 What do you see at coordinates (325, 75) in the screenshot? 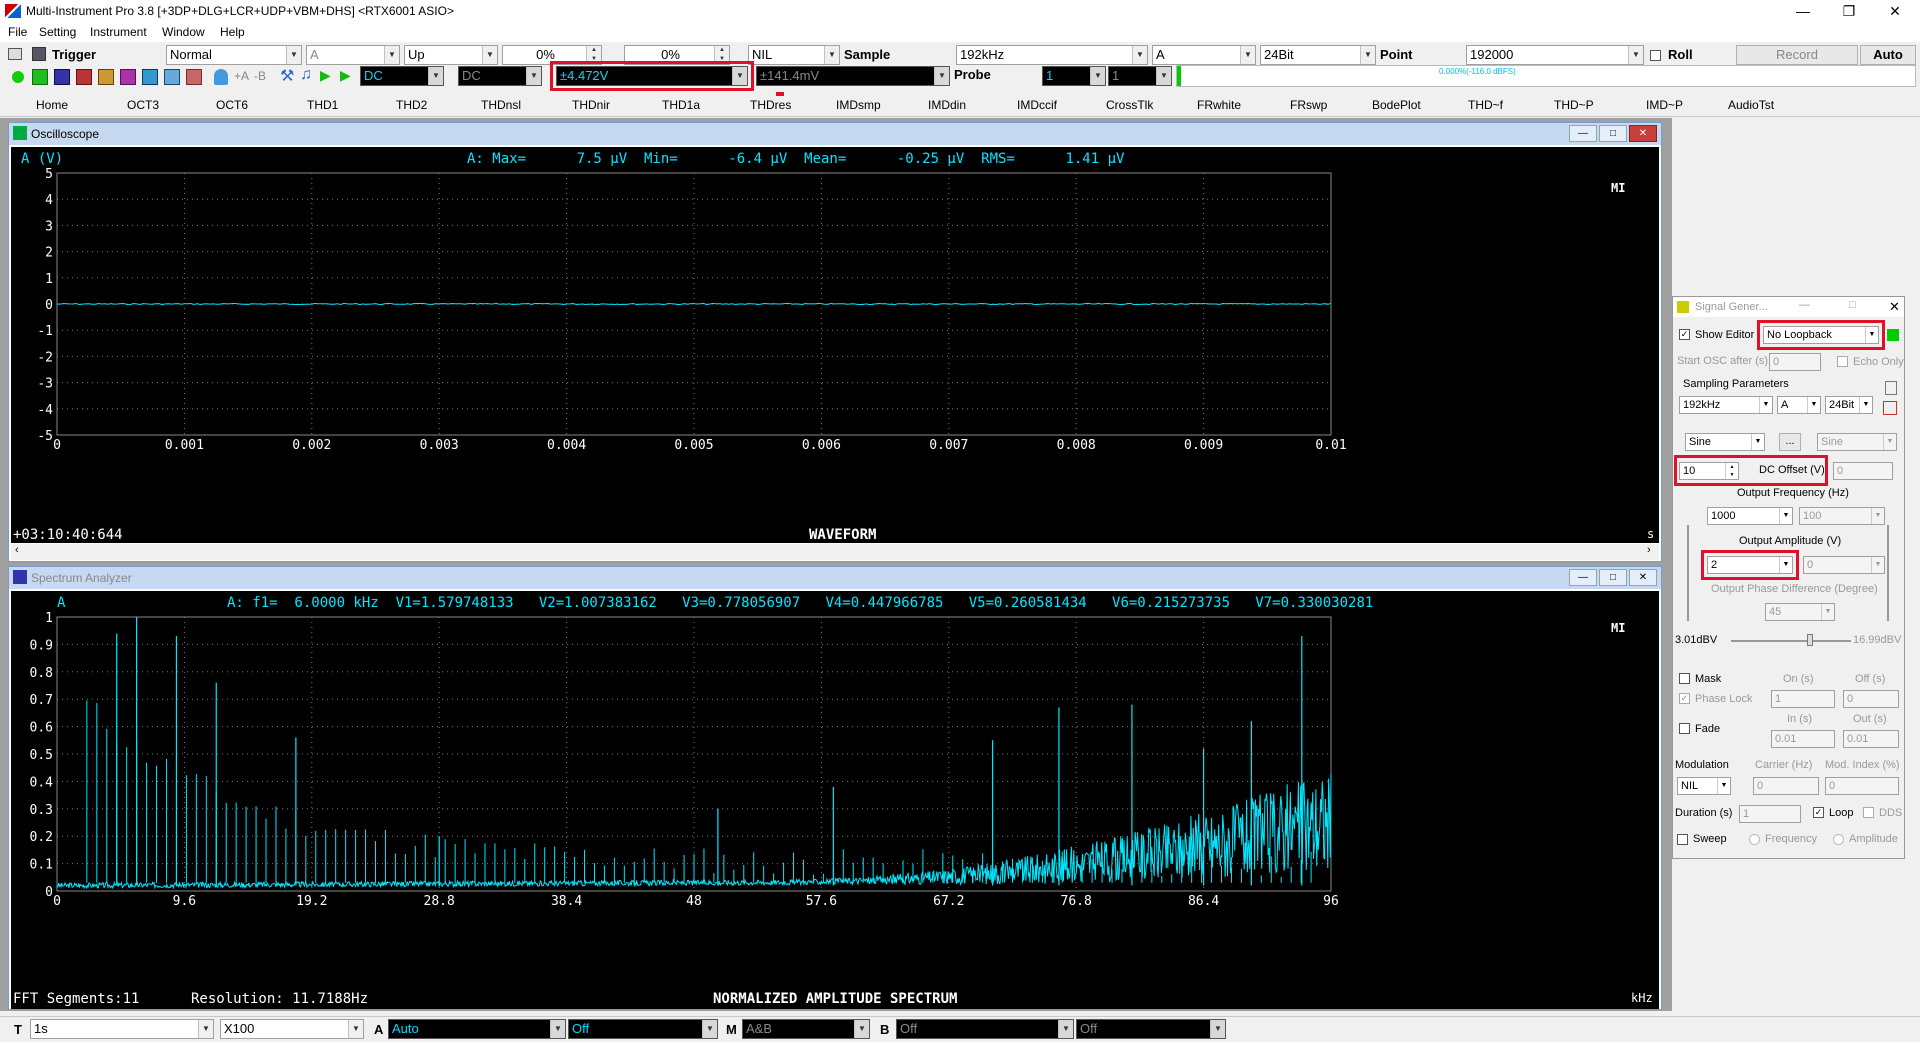
I see `play-icon: ▶` at bounding box center [325, 75].